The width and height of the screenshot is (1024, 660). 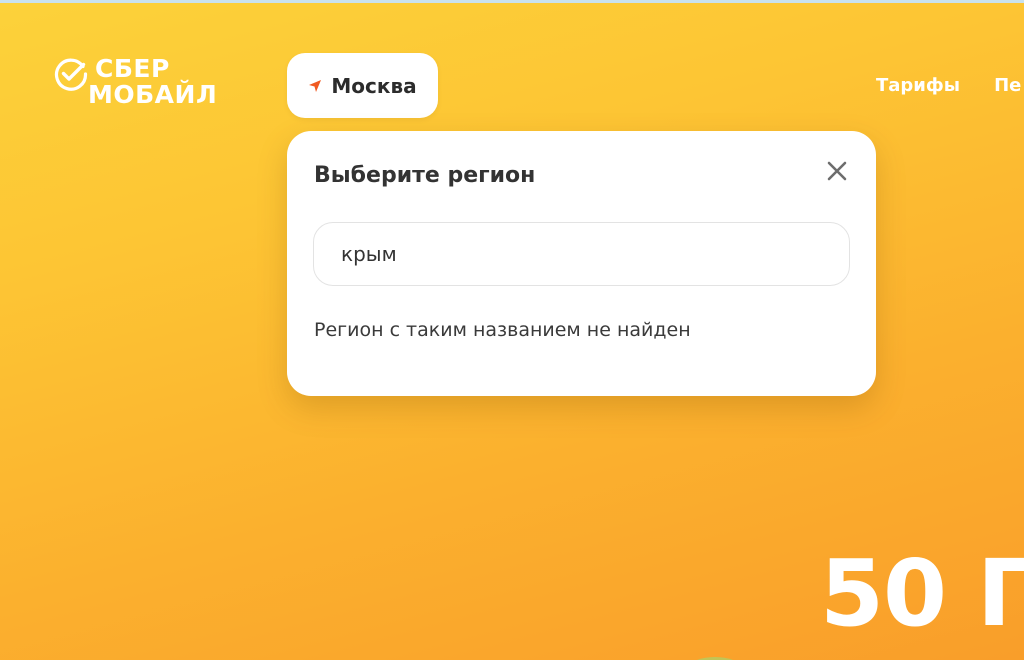 What do you see at coordinates (922, 593) in the screenshot?
I see `promo-headline: 50 ГБ` at bounding box center [922, 593].